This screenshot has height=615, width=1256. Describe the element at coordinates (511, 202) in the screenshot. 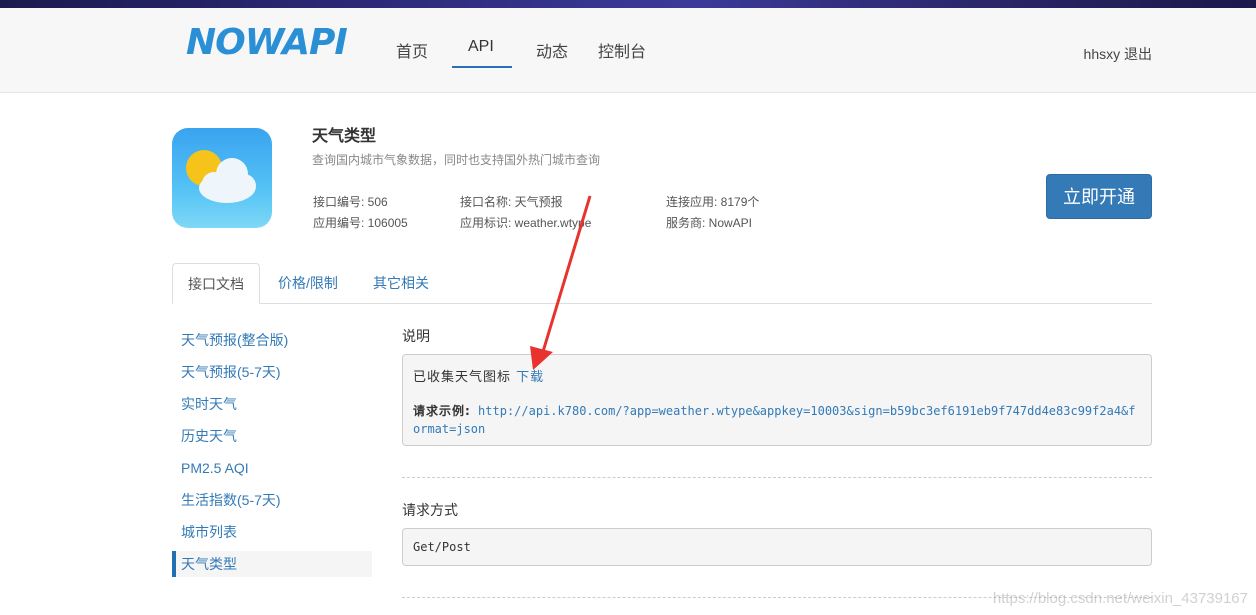

I see `meta-interface-name: 接口名称: 天气预报` at that location.